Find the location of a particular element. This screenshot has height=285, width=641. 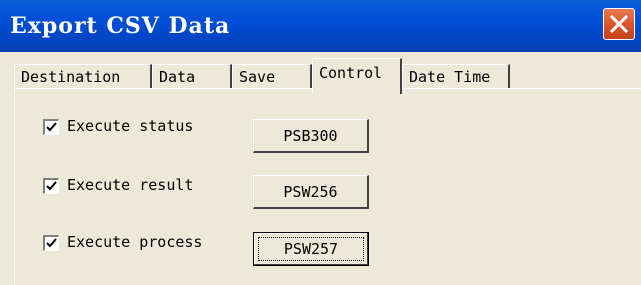

close-icon is located at coordinates (619, 24).